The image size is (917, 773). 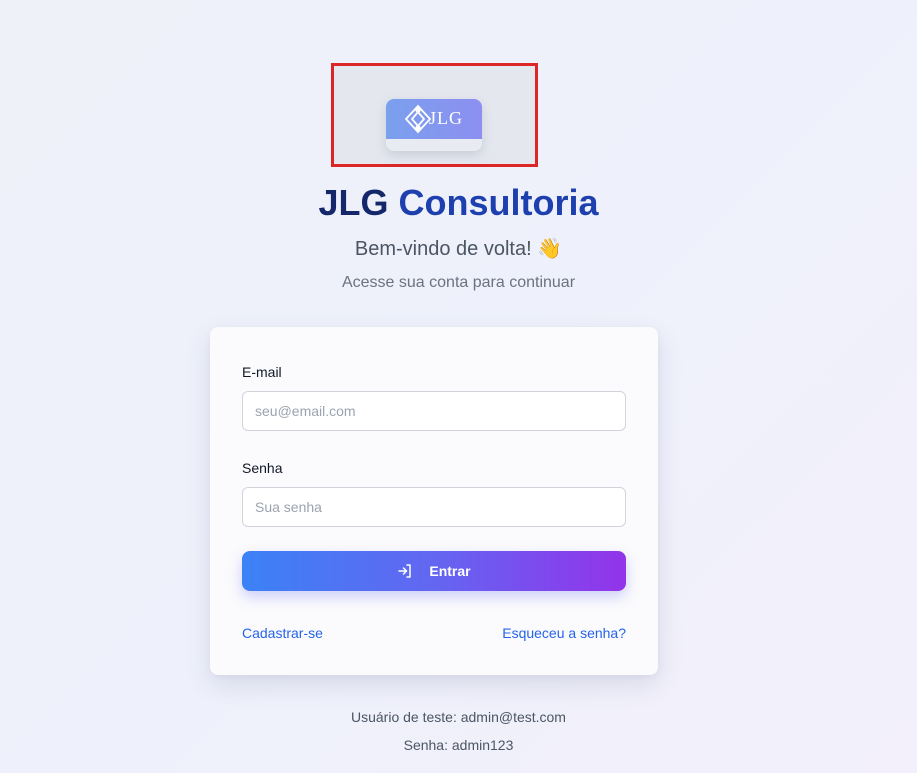 I want to click on logo-banner: JLG, so click(x=434, y=119).